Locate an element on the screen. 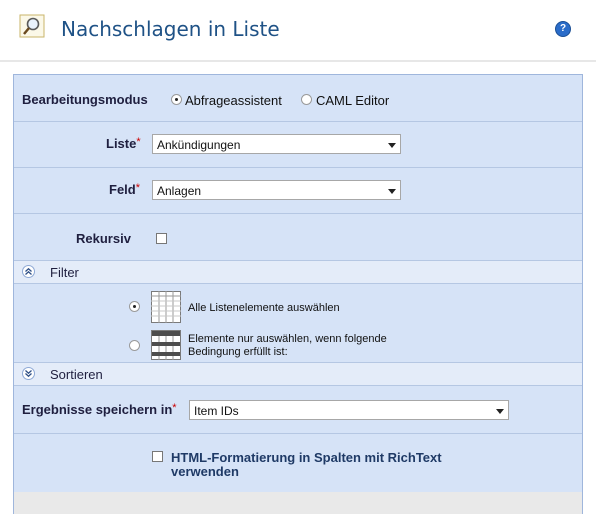 The image size is (596, 514). mode-option-wizard-label: Abfrageassistent is located at coordinates (233, 100).